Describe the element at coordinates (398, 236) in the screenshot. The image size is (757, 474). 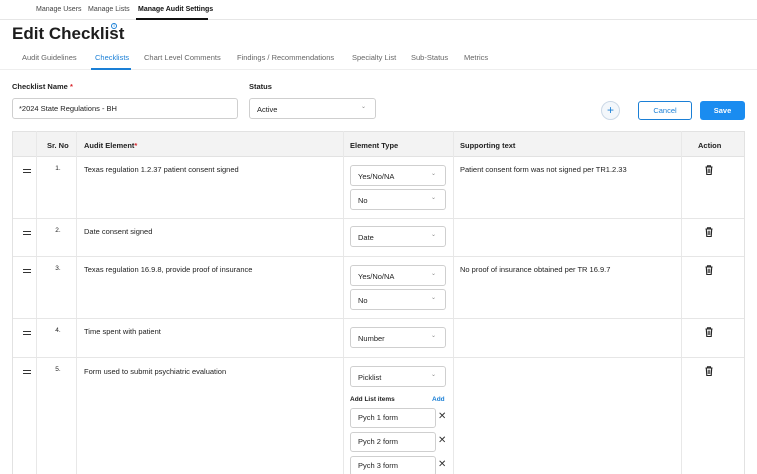
I see `element-type-select: Date ⌄` at that location.